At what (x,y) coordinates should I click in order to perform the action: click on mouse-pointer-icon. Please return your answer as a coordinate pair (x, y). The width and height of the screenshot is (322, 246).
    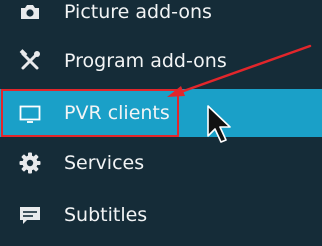
    Looking at the image, I should click on (219, 124).